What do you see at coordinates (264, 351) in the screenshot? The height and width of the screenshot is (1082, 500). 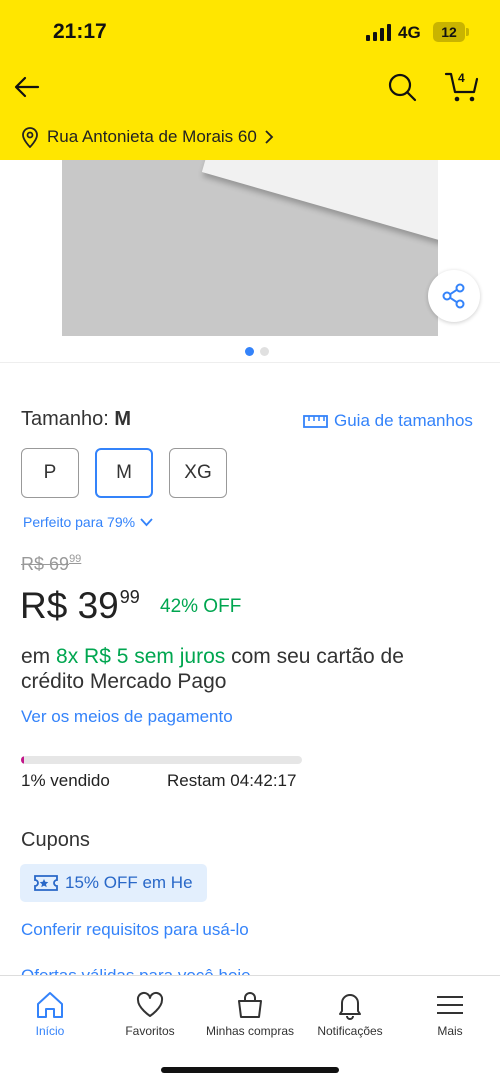 I see `pagination-dot` at bounding box center [264, 351].